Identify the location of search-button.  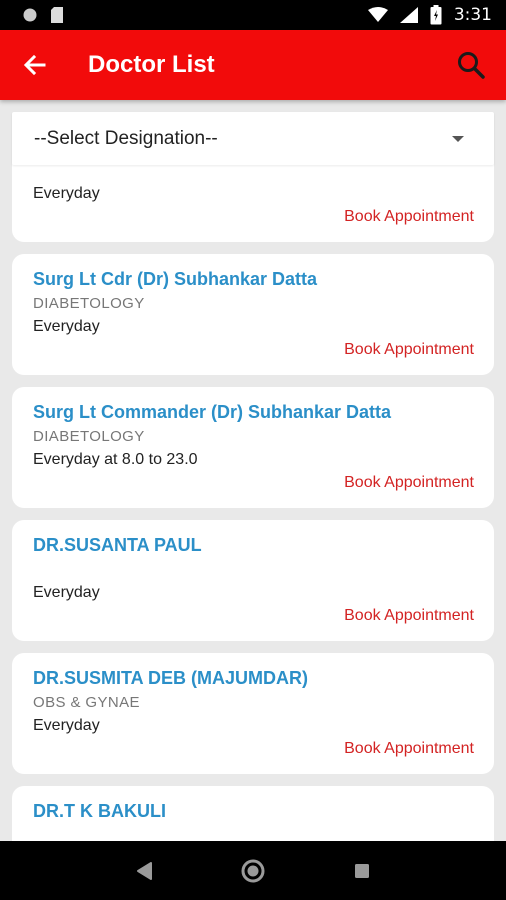
(471, 65).